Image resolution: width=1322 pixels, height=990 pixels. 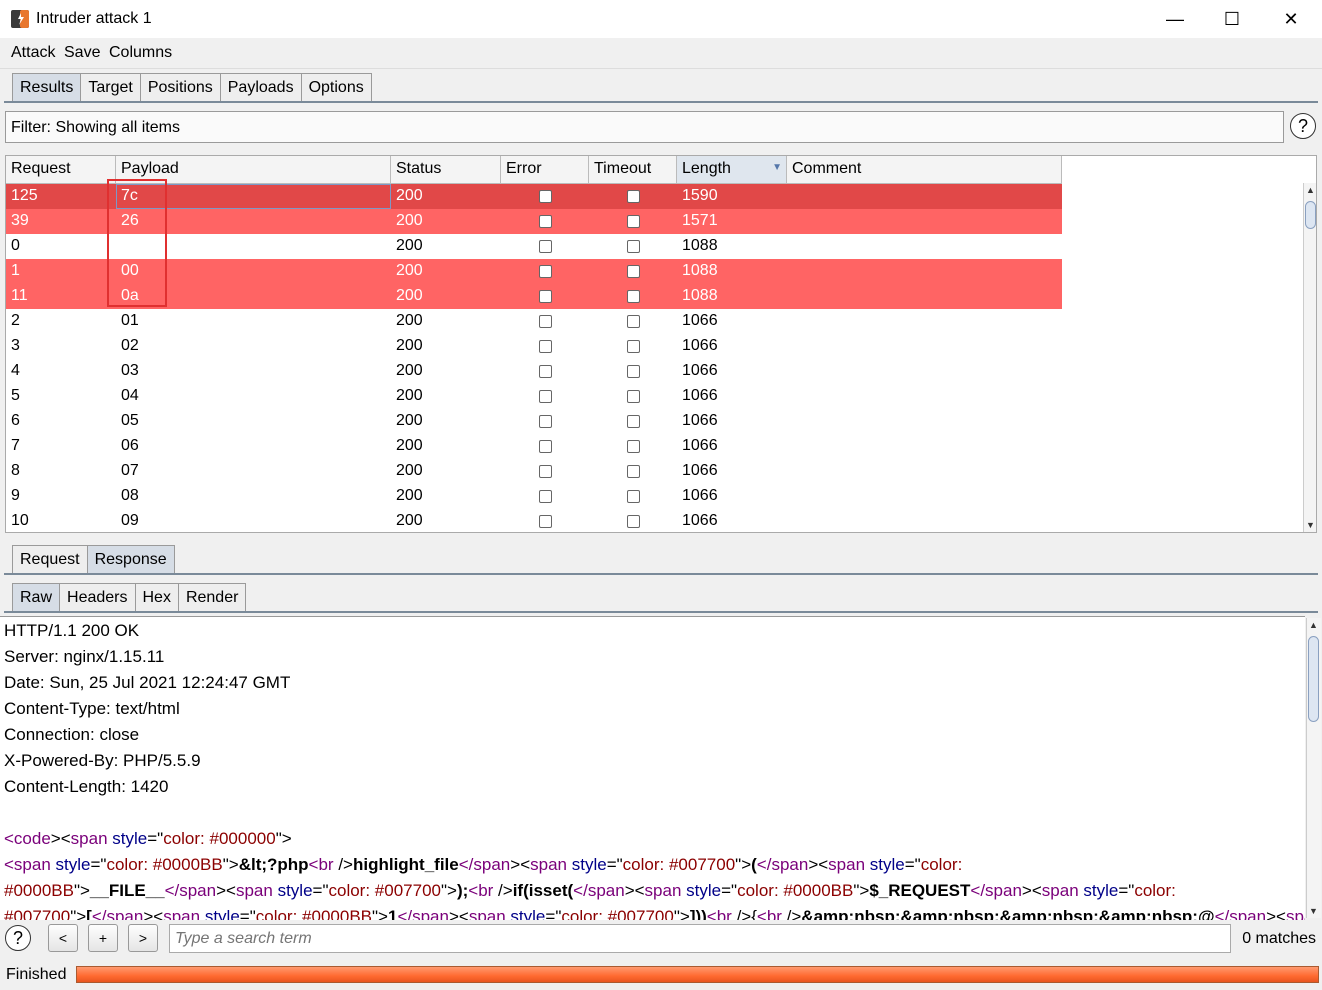 What do you see at coordinates (700, 938) in the screenshot?
I see `search-input` at bounding box center [700, 938].